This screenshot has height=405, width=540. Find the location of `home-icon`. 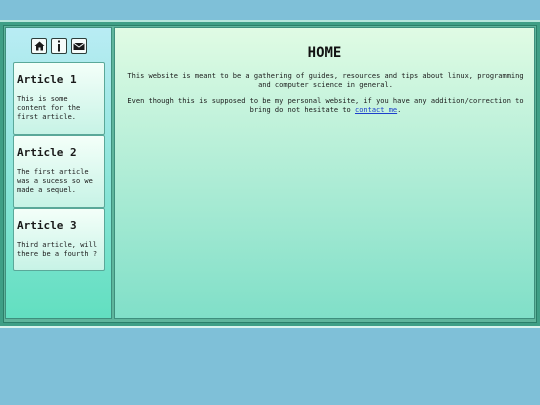

home-icon is located at coordinates (39, 46).